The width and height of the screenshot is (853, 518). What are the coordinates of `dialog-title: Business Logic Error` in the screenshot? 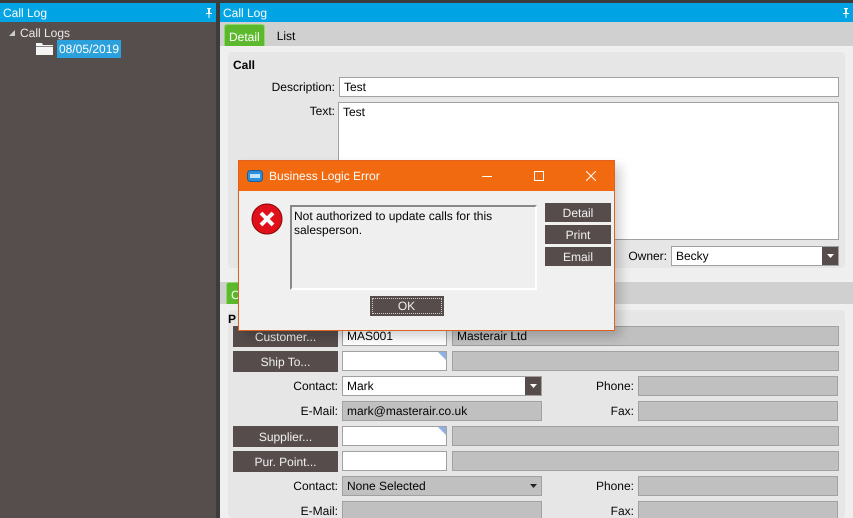 It's located at (325, 176).